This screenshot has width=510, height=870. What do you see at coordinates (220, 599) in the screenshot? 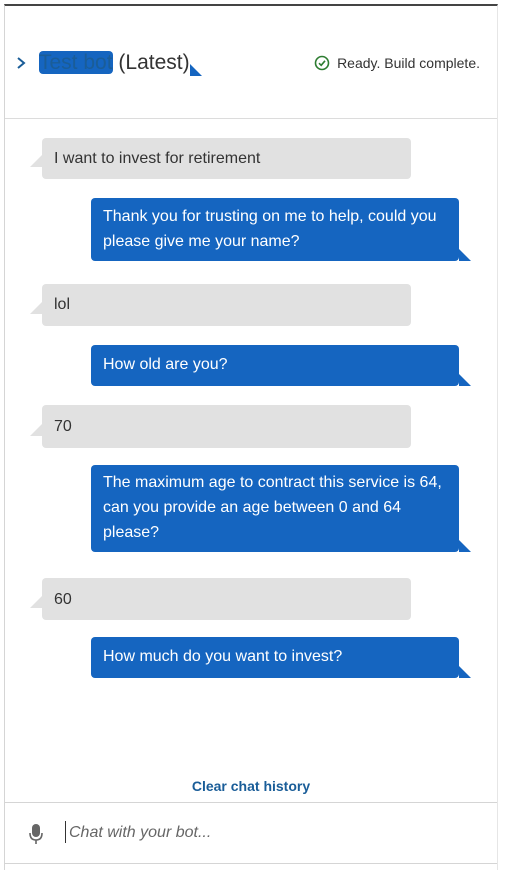
I see `user-message: 60` at bounding box center [220, 599].